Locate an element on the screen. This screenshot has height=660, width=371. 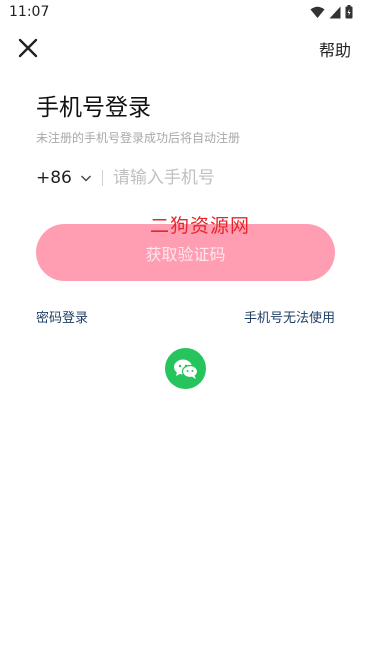
signal-icon is located at coordinates (335, 12).